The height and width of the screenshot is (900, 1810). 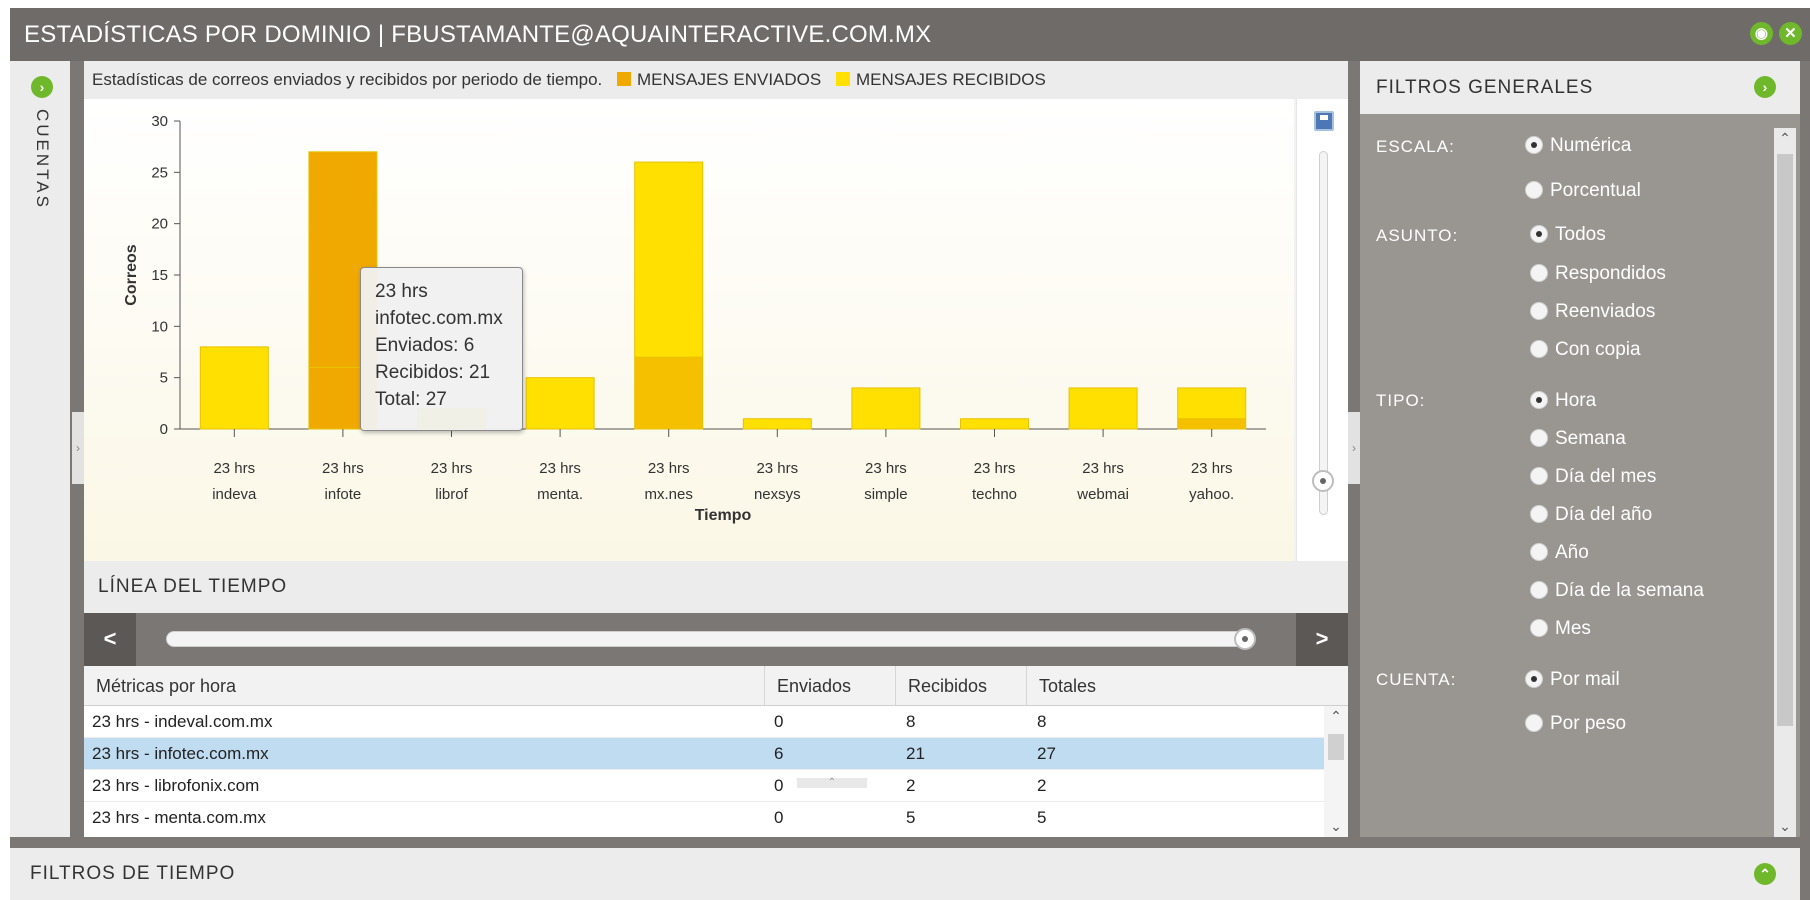 I want to click on right-collapse-handle: ›, so click(x=1354, y=448).